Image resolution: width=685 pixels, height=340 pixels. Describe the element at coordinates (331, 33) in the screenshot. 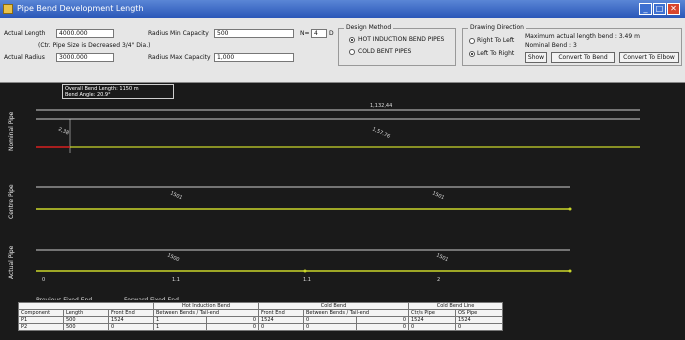

I see `d-label: D` at that location.